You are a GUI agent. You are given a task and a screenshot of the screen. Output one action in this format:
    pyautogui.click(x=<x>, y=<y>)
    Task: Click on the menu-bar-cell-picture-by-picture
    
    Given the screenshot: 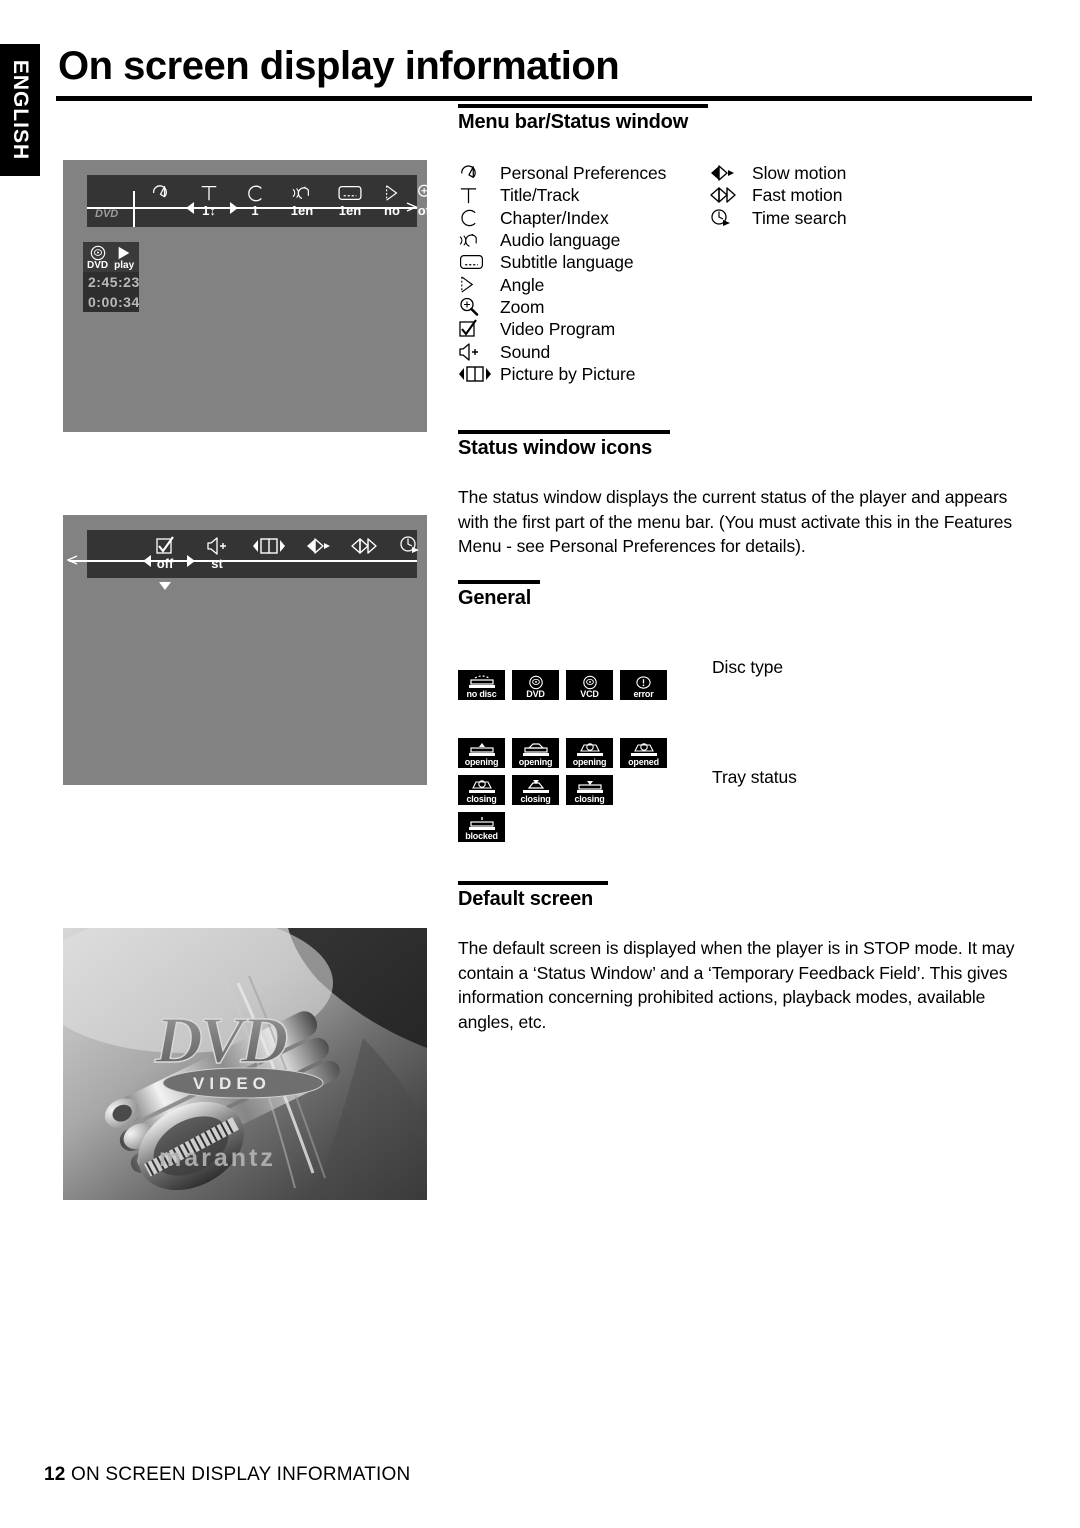 What is the action you would take?
    pyautogui.click(x=269, y=543)
    